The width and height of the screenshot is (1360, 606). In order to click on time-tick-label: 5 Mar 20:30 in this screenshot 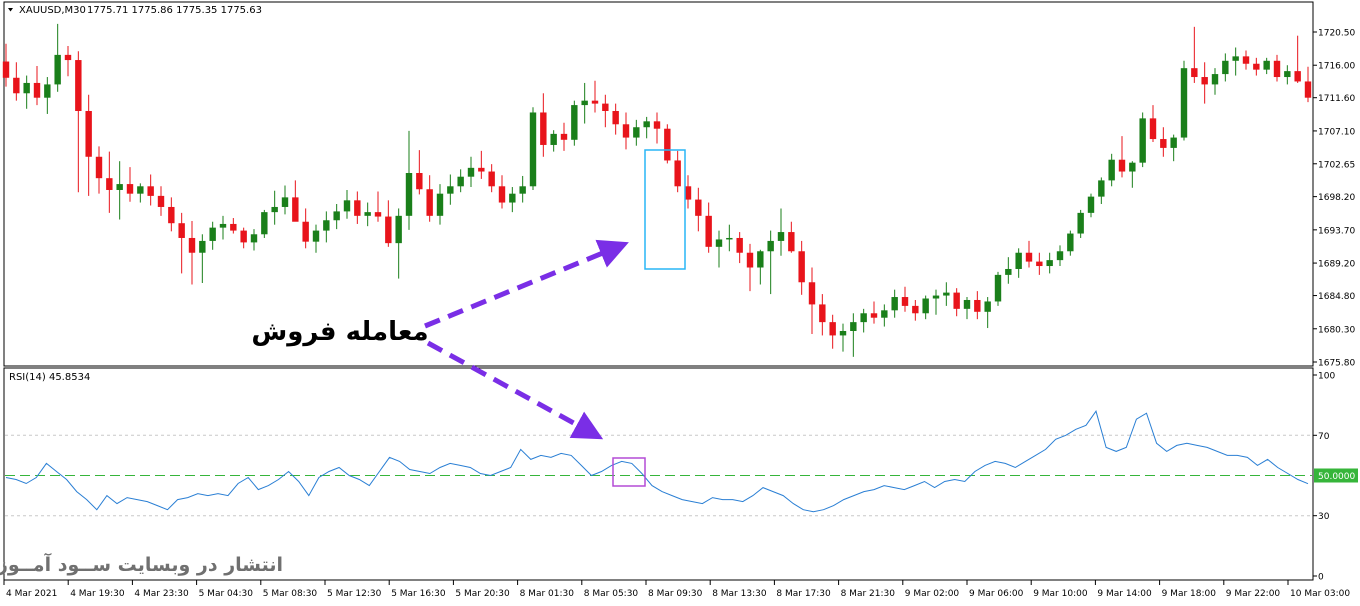, I will do `click(482, 594)`.